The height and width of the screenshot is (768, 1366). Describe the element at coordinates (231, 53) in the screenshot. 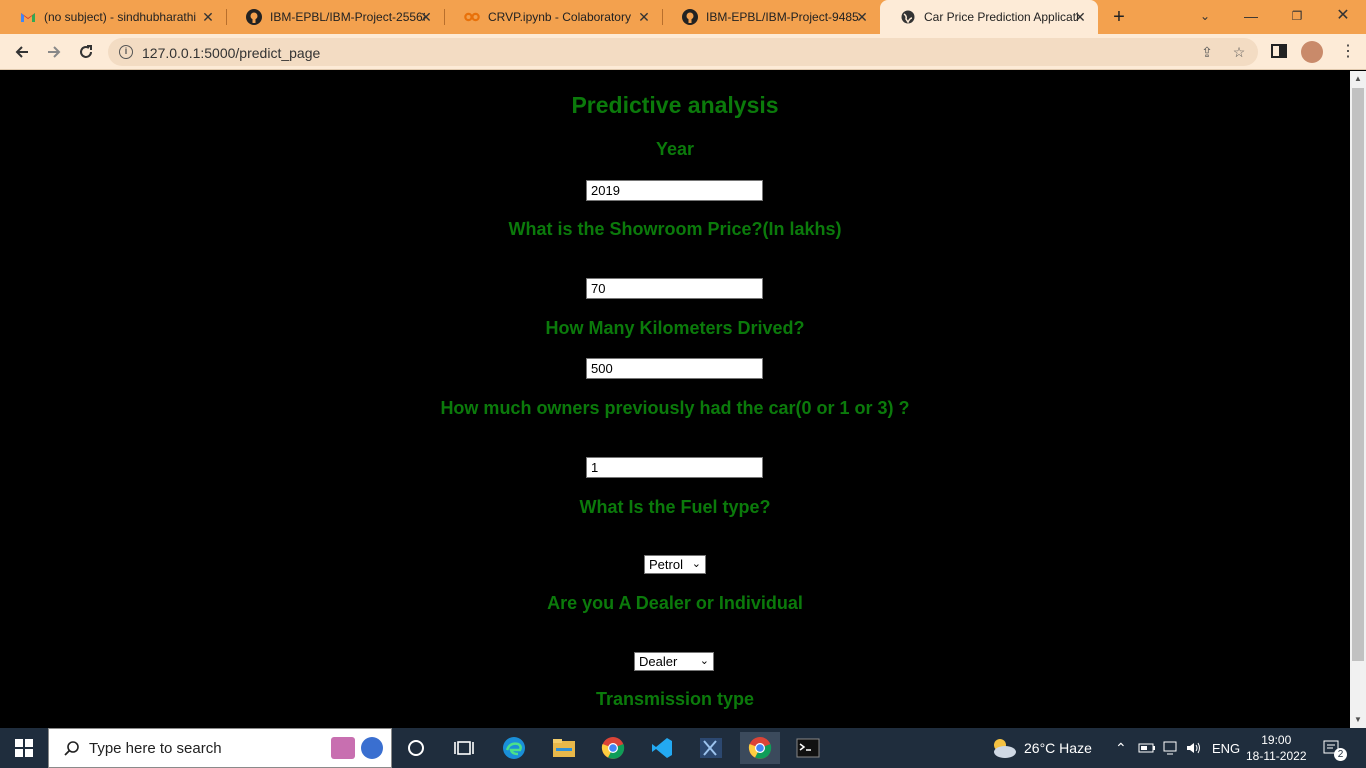

I see `url-text: 127.0.0.1:5000/predict_page` at that location.